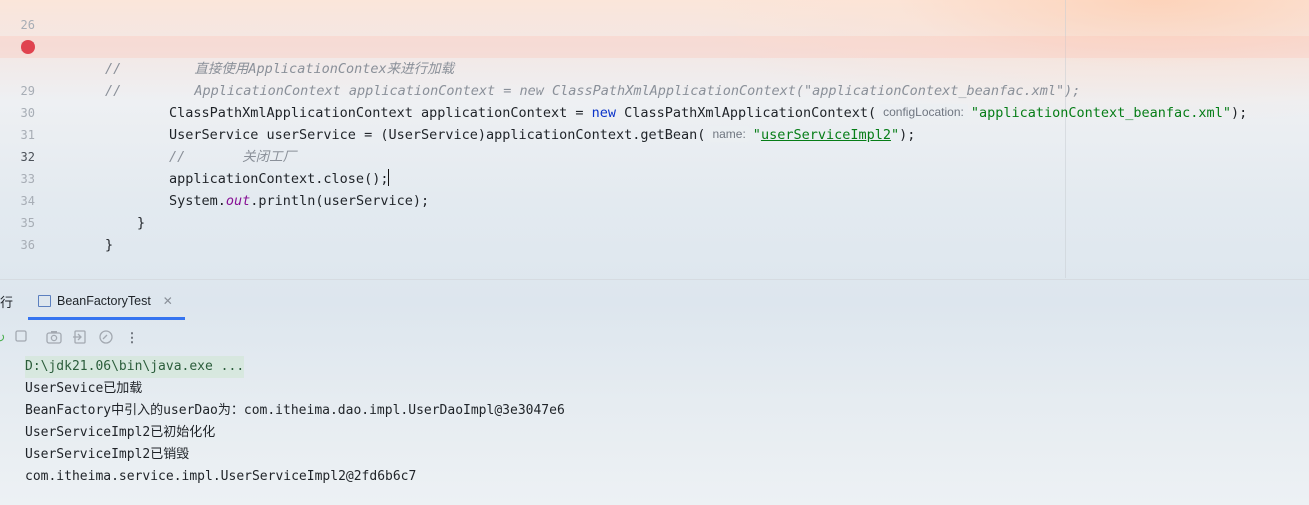 The height and width of the screenshot is (505, 1309). Describe the element at coordinates (4, 338) in the screenshot. I see `rerun-icon: ↻` at that location.